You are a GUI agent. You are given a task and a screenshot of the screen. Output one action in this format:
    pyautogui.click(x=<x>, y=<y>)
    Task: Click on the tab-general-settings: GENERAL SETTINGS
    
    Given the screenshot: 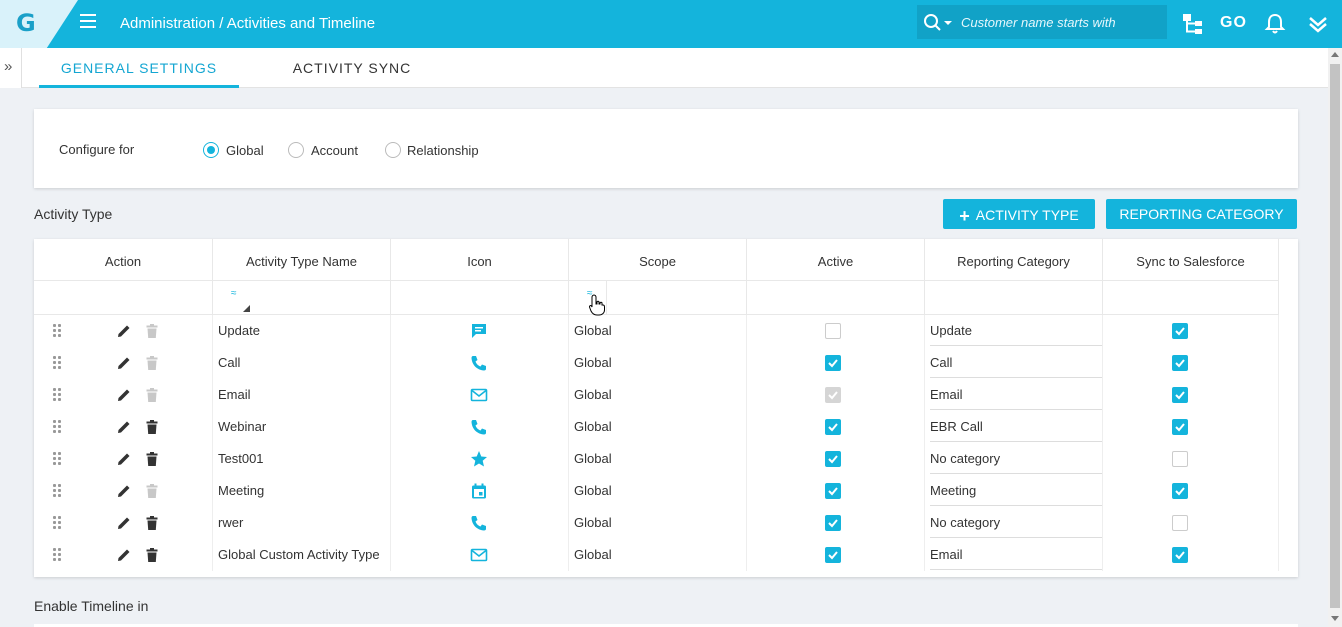 What is the action you would take?
    pyautogui.click(x=139, y=68)
    